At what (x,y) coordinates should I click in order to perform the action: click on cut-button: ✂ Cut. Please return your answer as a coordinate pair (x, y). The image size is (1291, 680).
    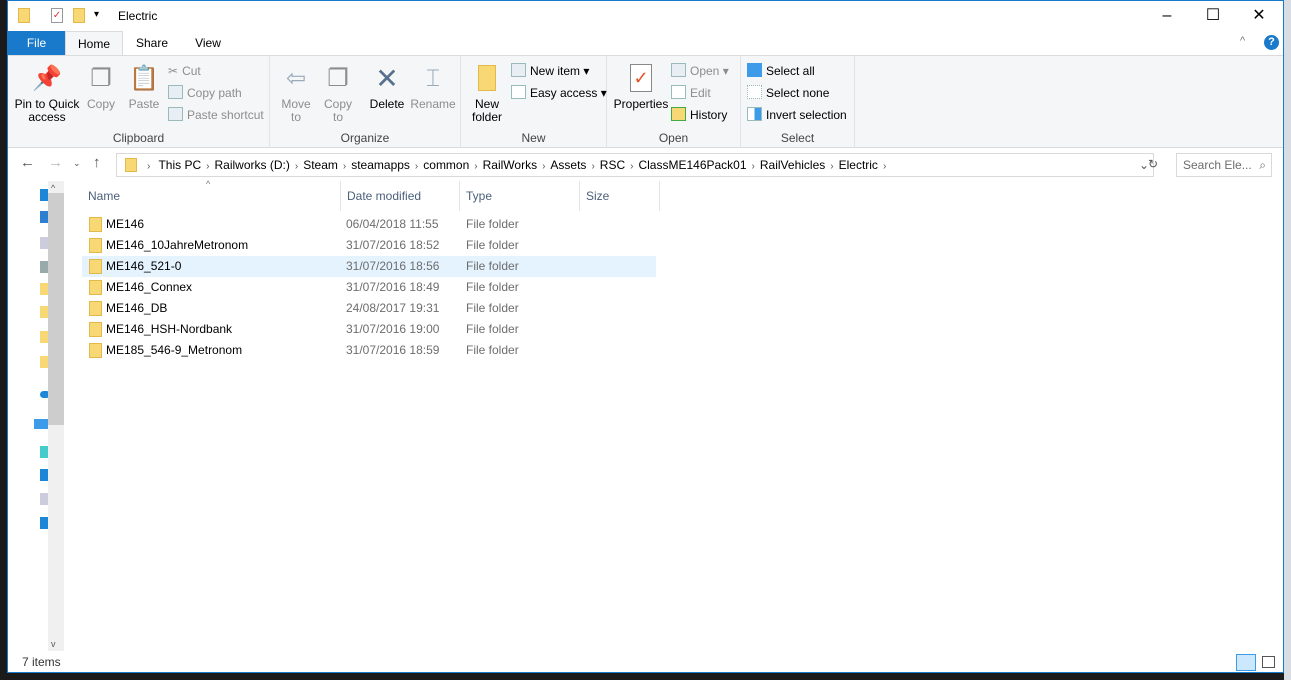
    Looking at the image, I should click on (184, 71).